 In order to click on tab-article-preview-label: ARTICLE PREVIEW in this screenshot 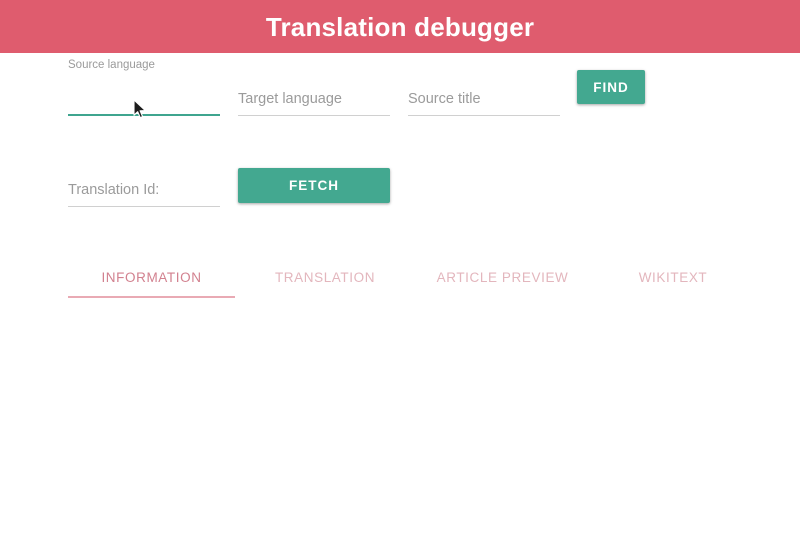, I will do `click(502, 277)`.